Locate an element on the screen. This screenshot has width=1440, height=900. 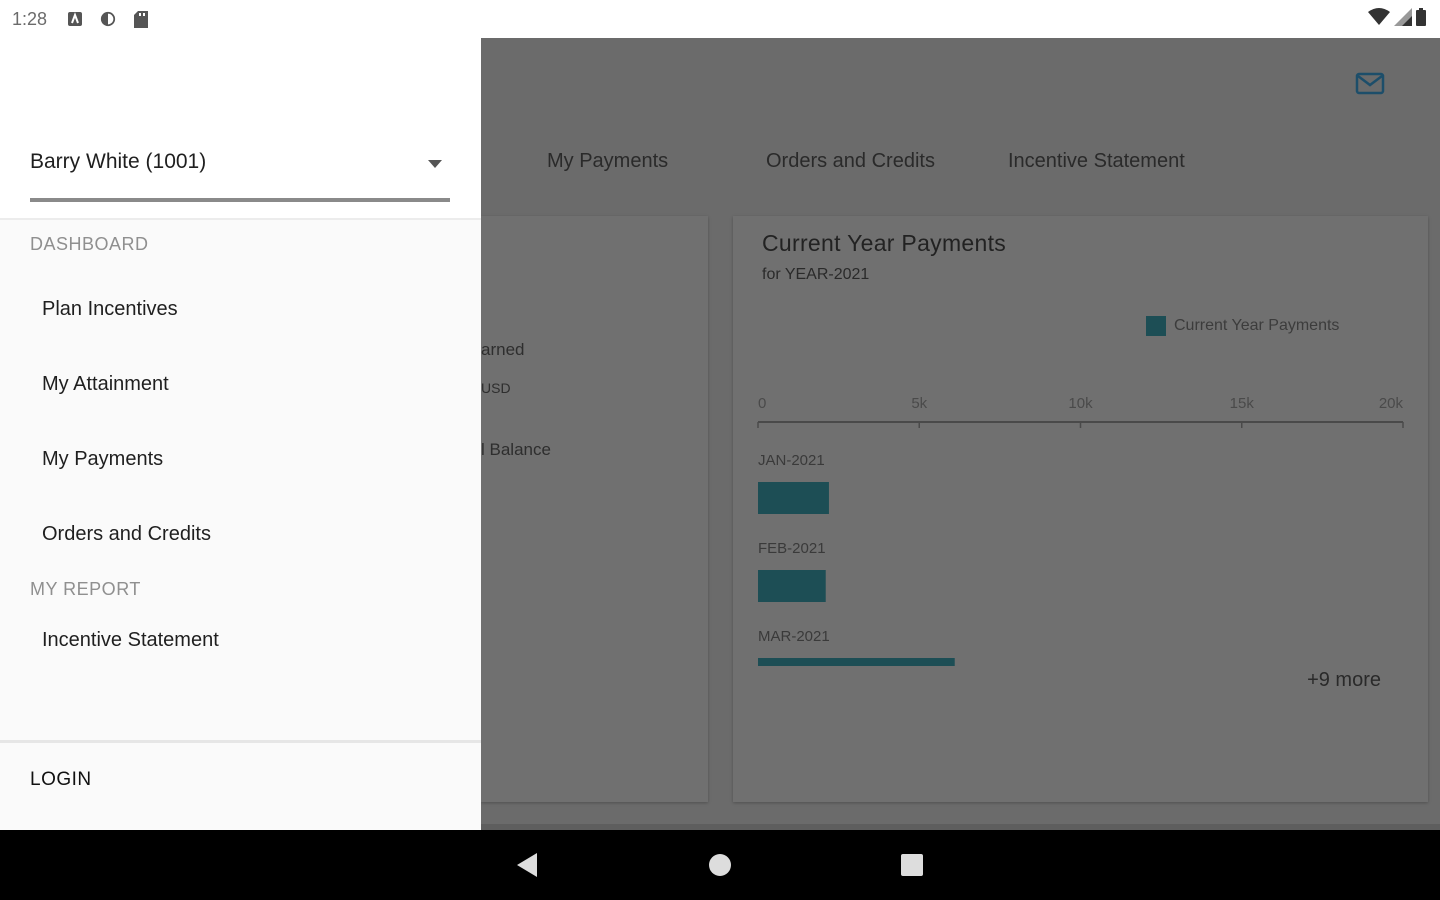
signal-icon is located at coordinates (1403, 19).